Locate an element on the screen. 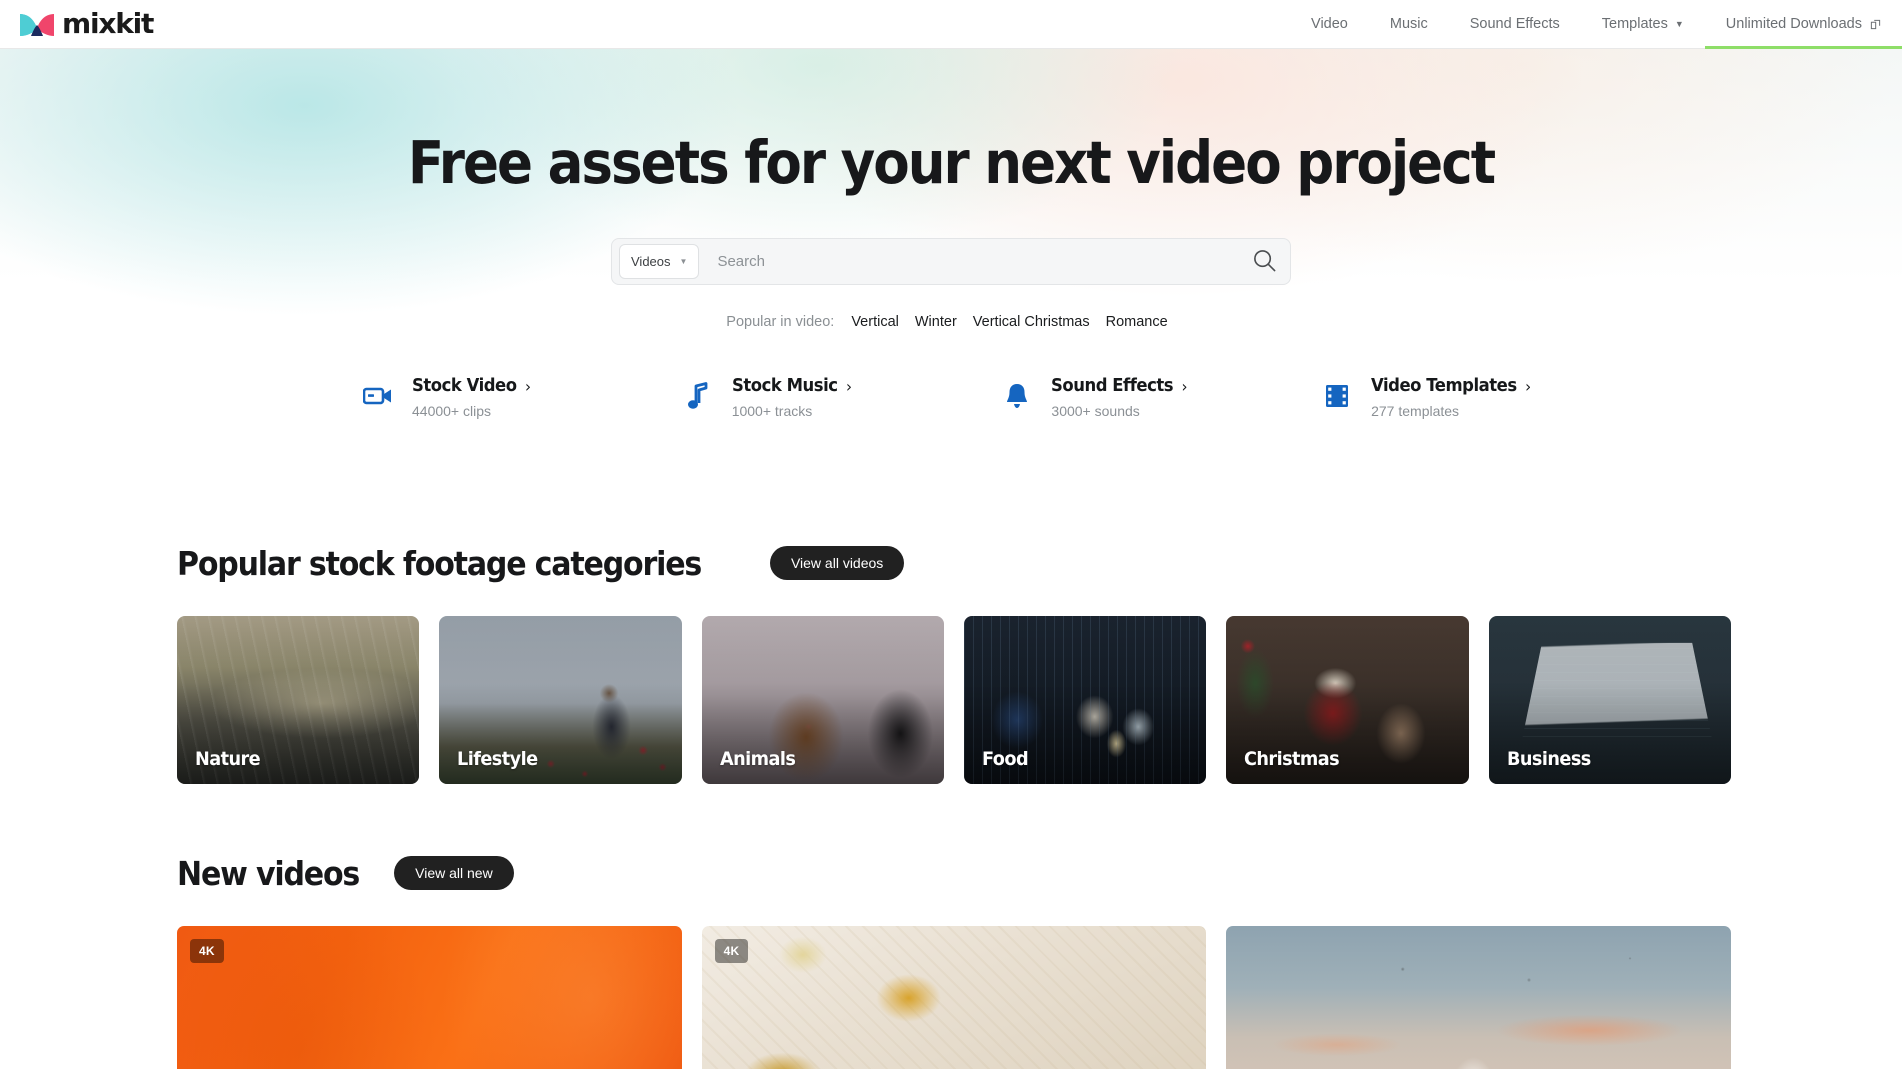  search-bar: Videos ▼ is located at coordinates (951, 261).